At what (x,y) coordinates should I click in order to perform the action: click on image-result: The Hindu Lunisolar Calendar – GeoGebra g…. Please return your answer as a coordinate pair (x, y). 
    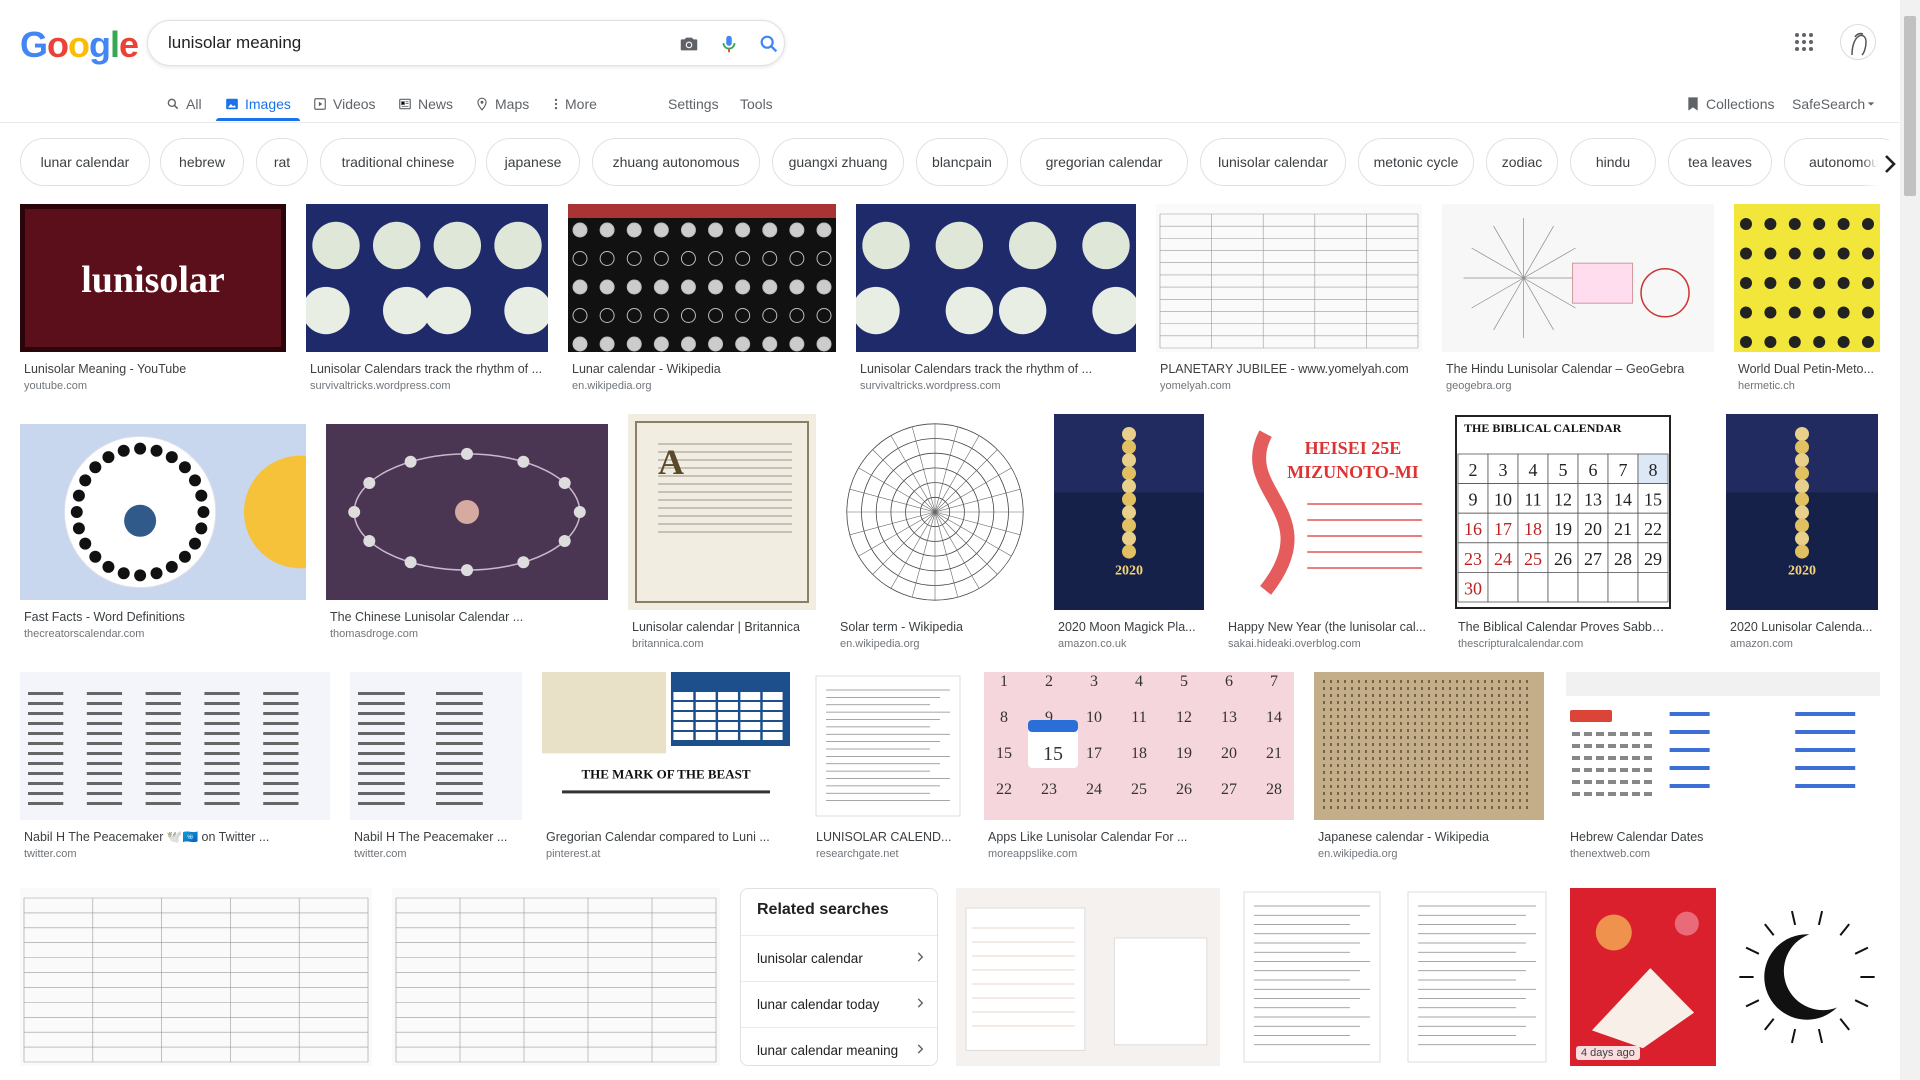
    Looking at the image, I should click on (1578, 304).